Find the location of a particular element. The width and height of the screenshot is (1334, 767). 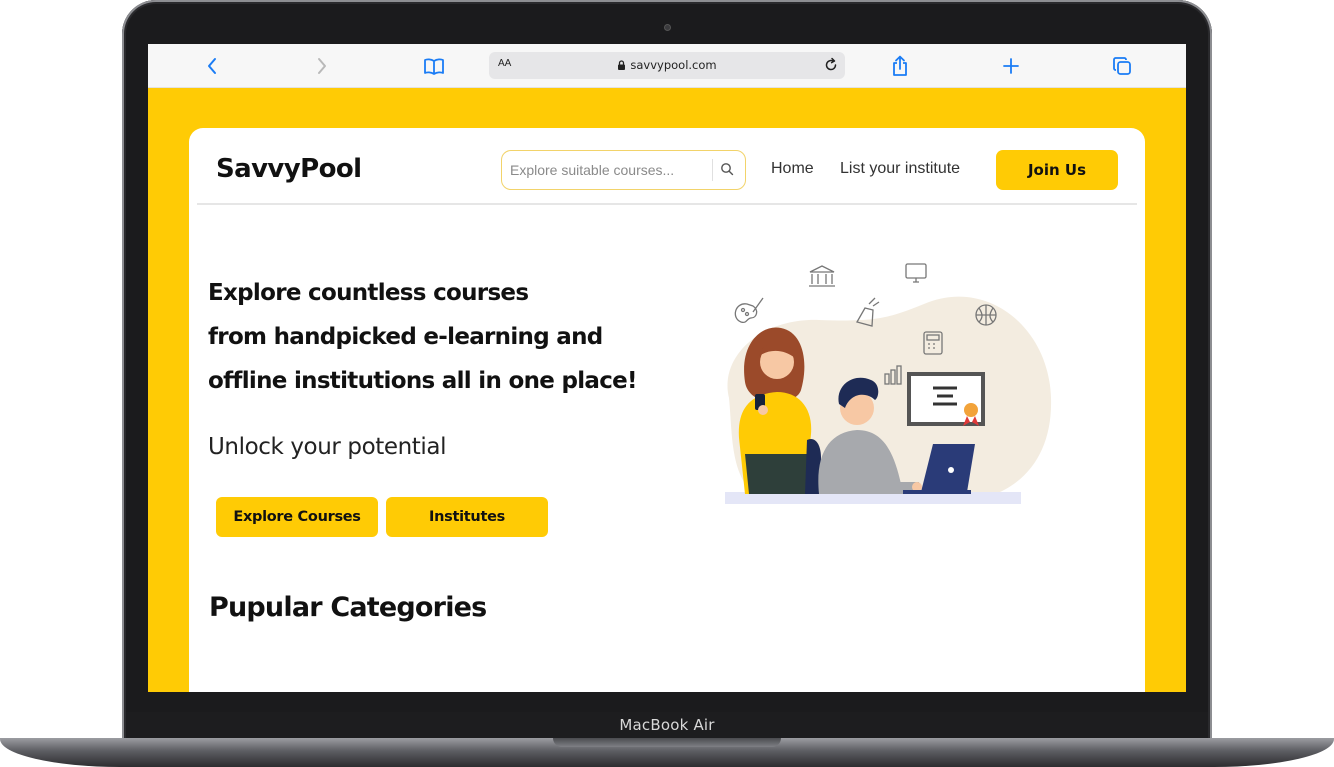

basketball-icon is located at coordinates (986, 315).